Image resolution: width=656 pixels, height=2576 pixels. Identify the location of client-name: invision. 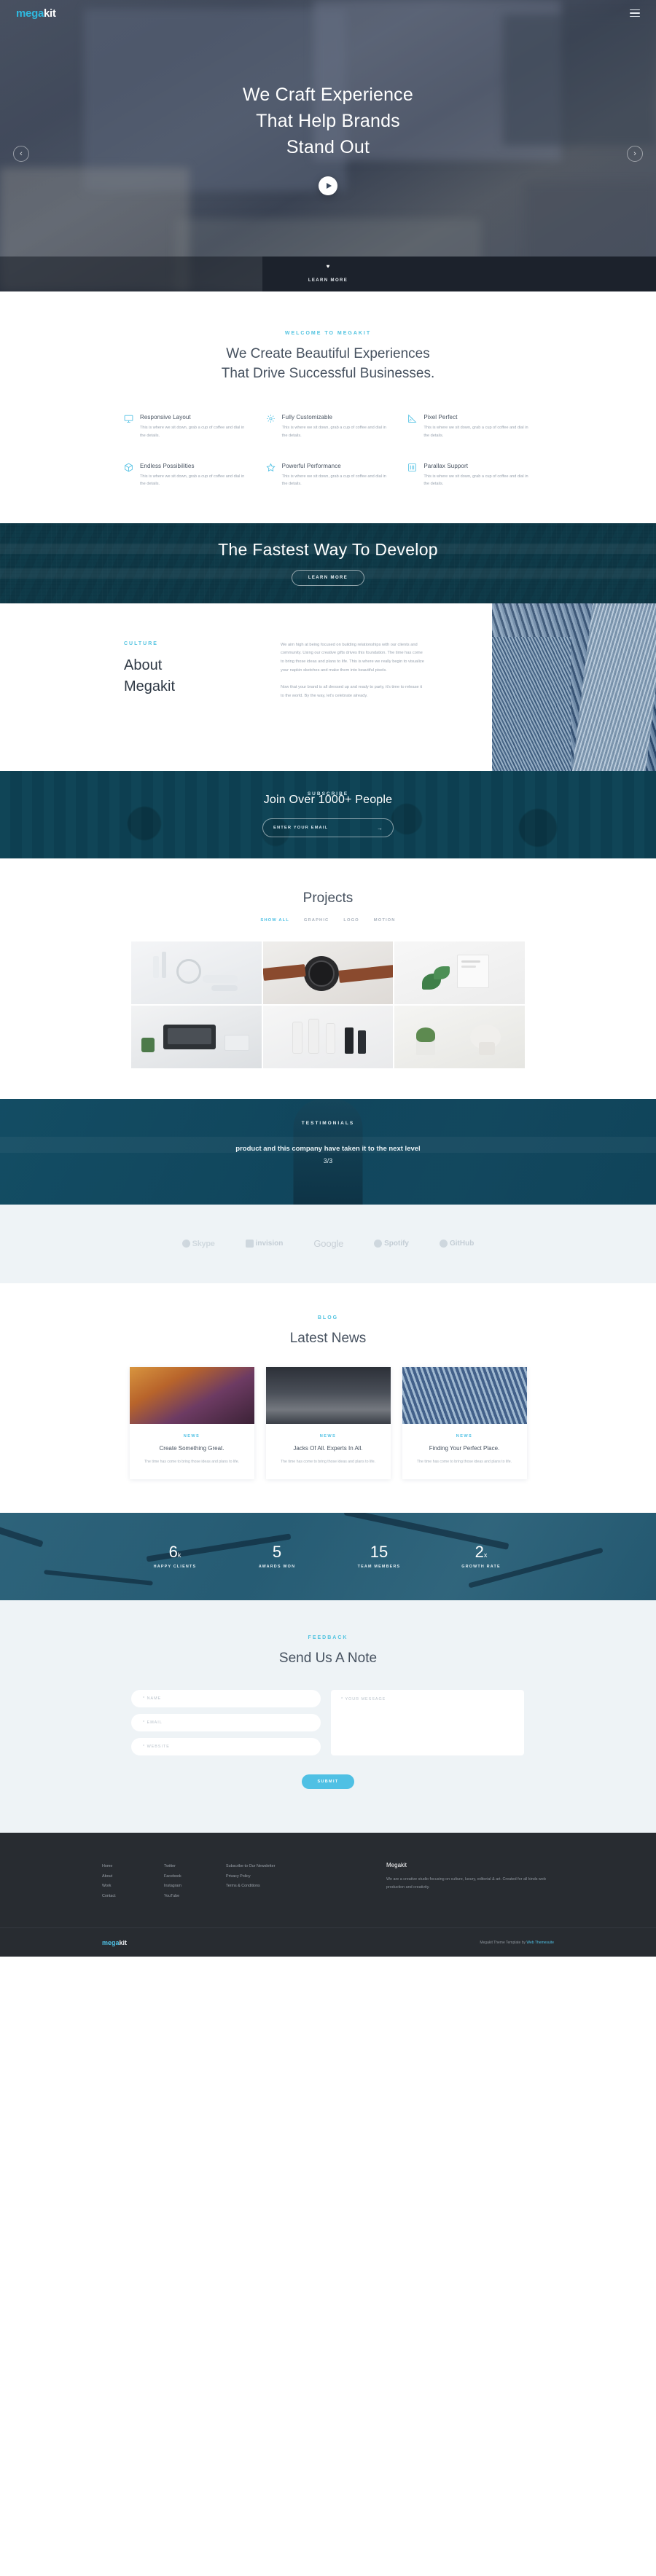
(269, 1244).